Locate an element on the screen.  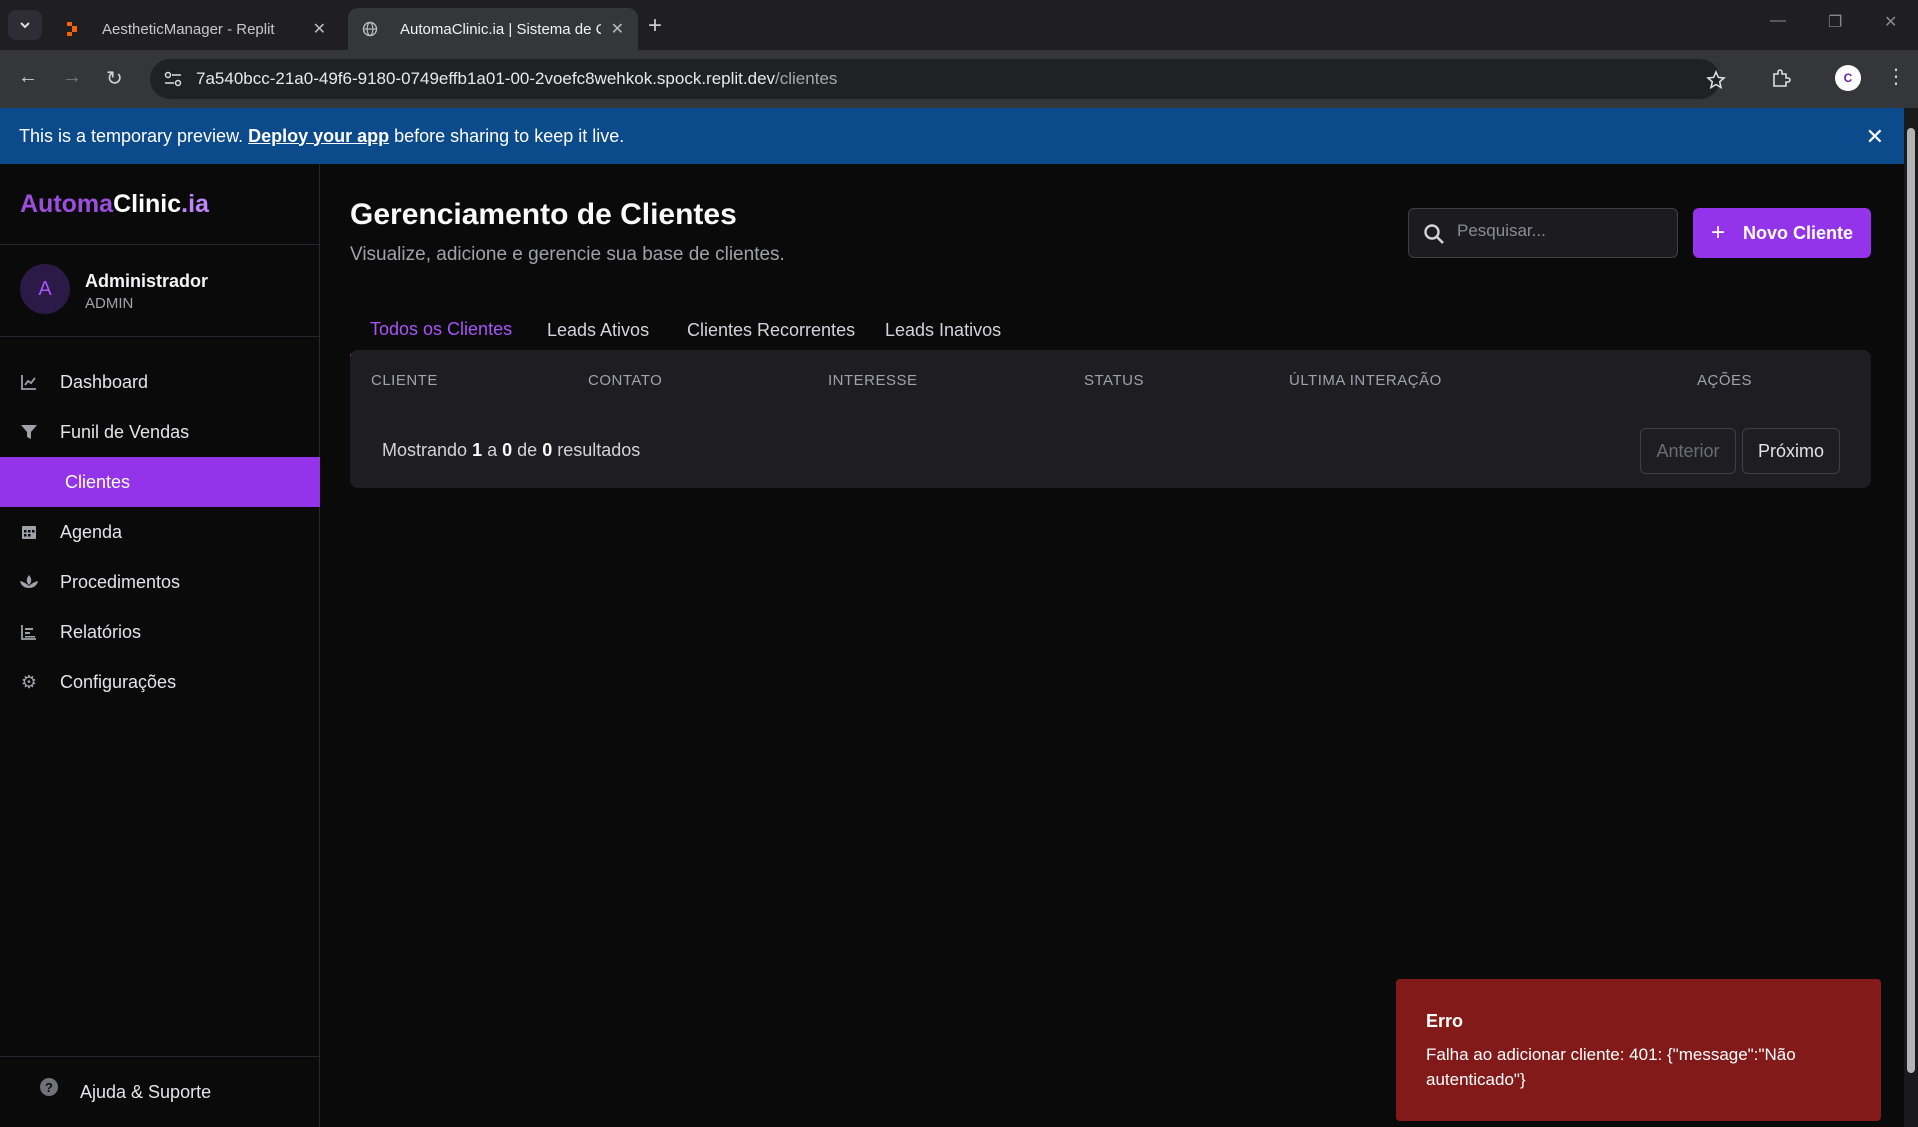
scrollbar-thumb is located at coordinates (1911, 600).